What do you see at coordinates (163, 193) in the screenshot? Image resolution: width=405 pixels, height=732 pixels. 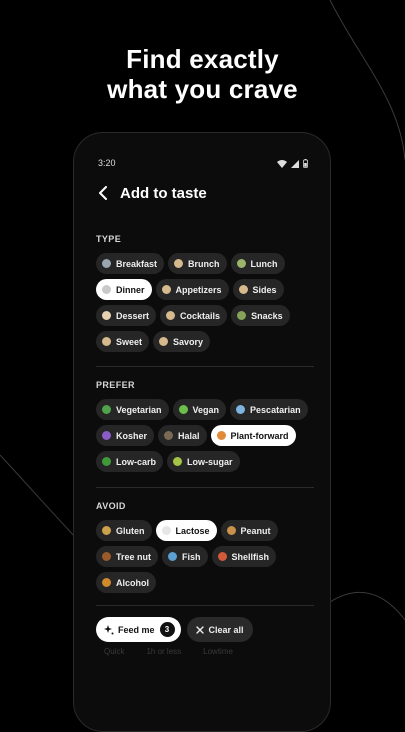 I see `page-title: Add to taste` at bounding box center [163, 193].